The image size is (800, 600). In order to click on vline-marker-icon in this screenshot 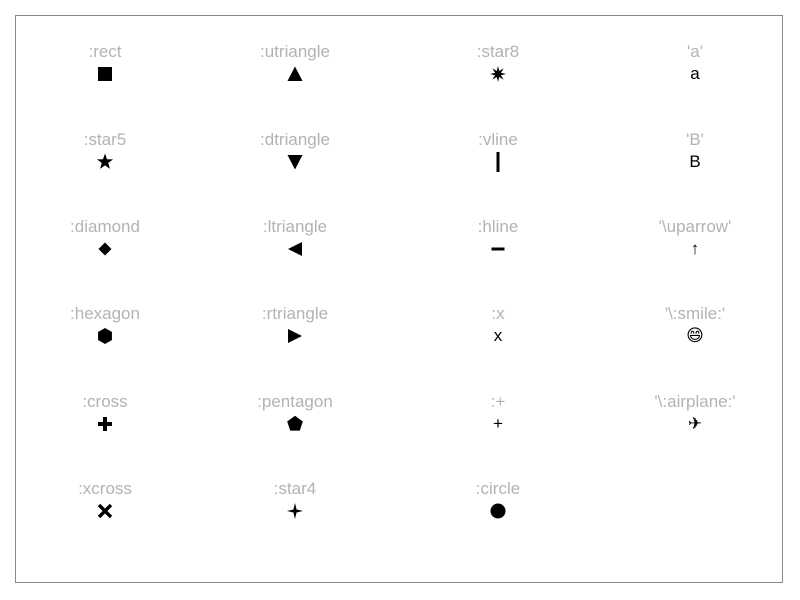, I will do `click(498, 162)`.